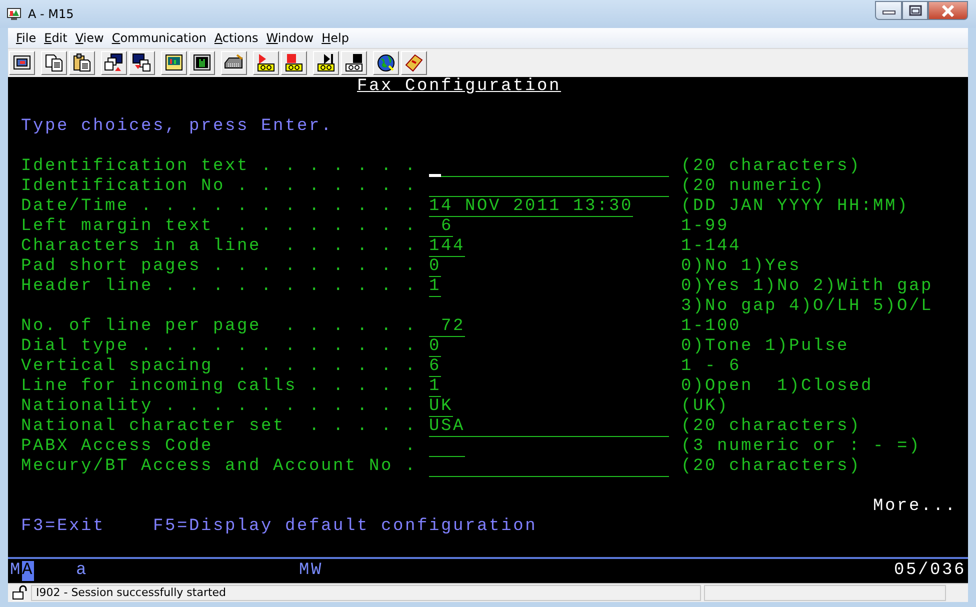  I want to click on field-label: Mecury/BT Access and Account No ., so click(219, 467).